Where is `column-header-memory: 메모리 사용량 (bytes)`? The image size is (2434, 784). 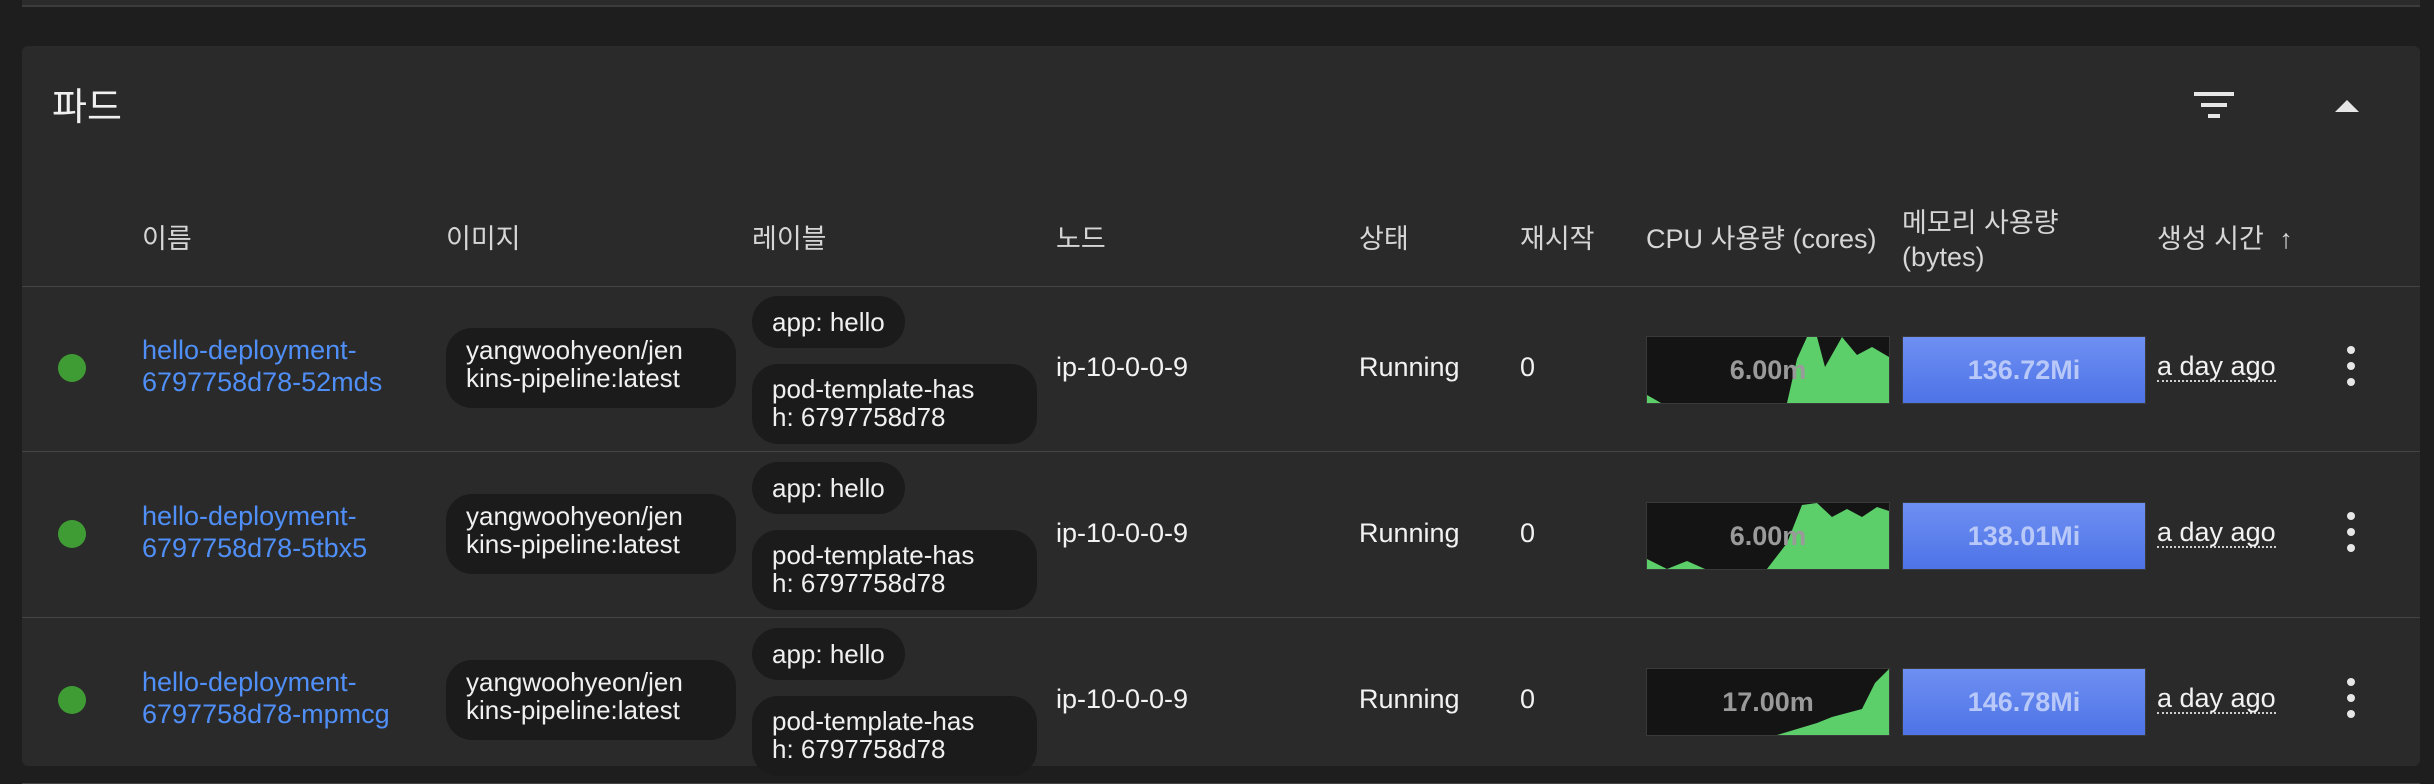
column-header-memory: 메모리 사용량 (bytes) is located at coordinates (1980, 240).